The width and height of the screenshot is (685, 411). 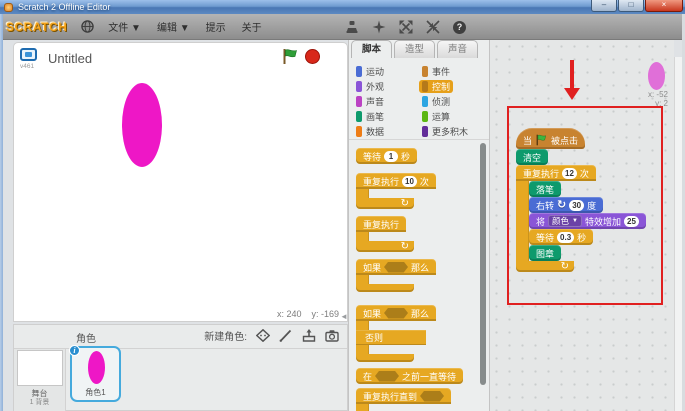 What do you see at coordinates (370, 101) in the screenshot?
I see `category-sound: 声音` at bounding box center [370, 101].